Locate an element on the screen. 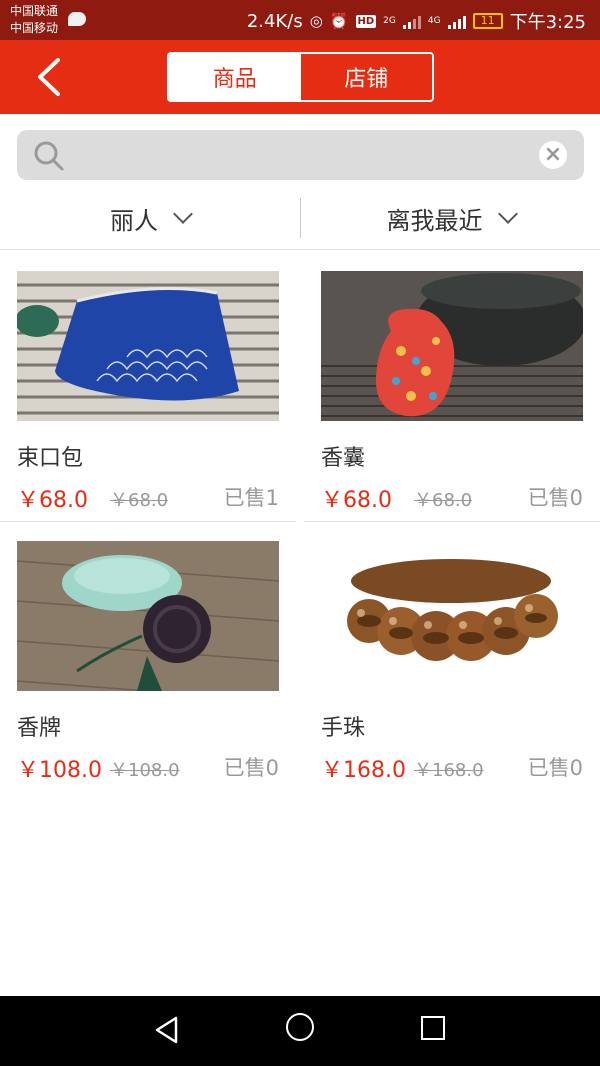 The height and width of the screenshot is (1066, 600). search-input: × is located at coordinates (300, 155).